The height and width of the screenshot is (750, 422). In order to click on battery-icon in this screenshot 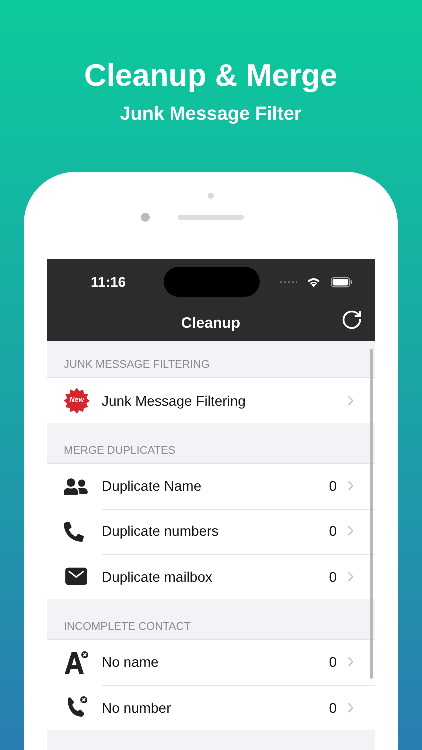, I will do `click(341, 282)`.